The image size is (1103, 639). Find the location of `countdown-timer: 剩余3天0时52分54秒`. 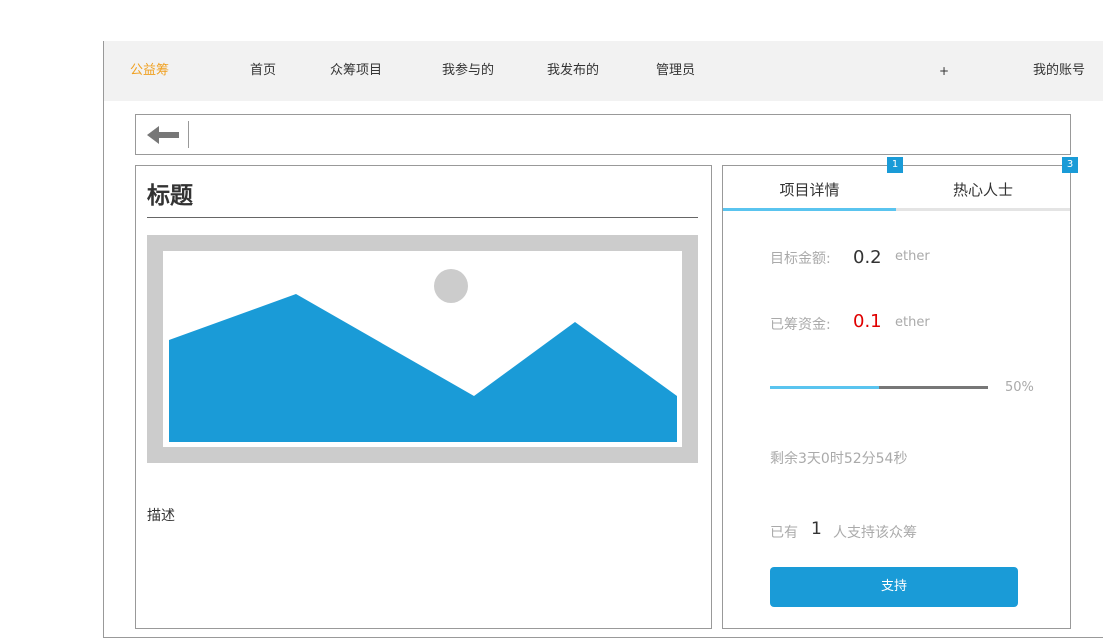

countdown-timer: 剩余3天0时52分54秒 is located at coordinates (839, 459).